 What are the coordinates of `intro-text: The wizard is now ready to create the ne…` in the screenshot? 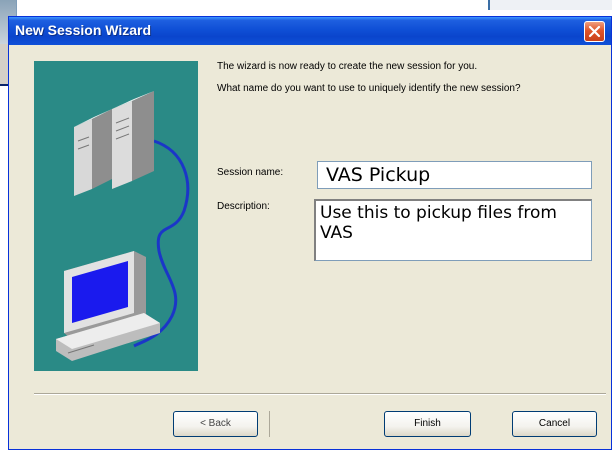 It's located at (347, 66).